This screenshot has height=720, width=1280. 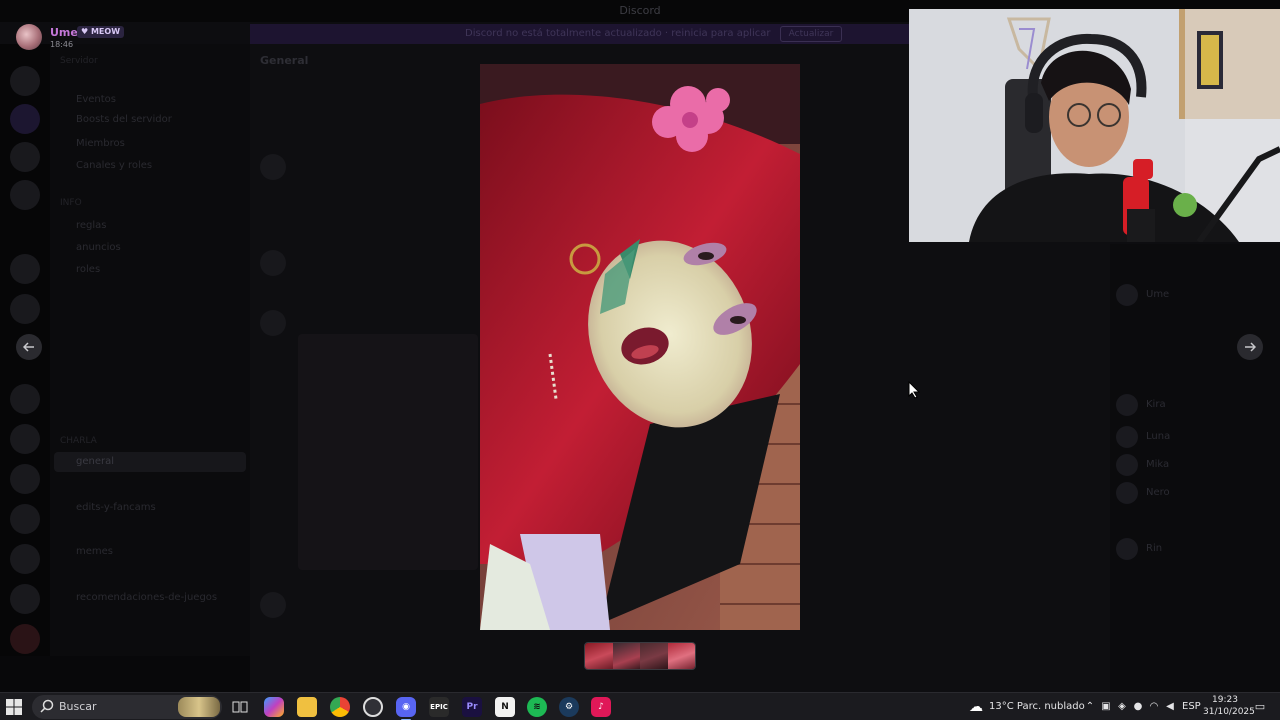 I want to click on discord-icon: ◉, so click(x=406, y=708).